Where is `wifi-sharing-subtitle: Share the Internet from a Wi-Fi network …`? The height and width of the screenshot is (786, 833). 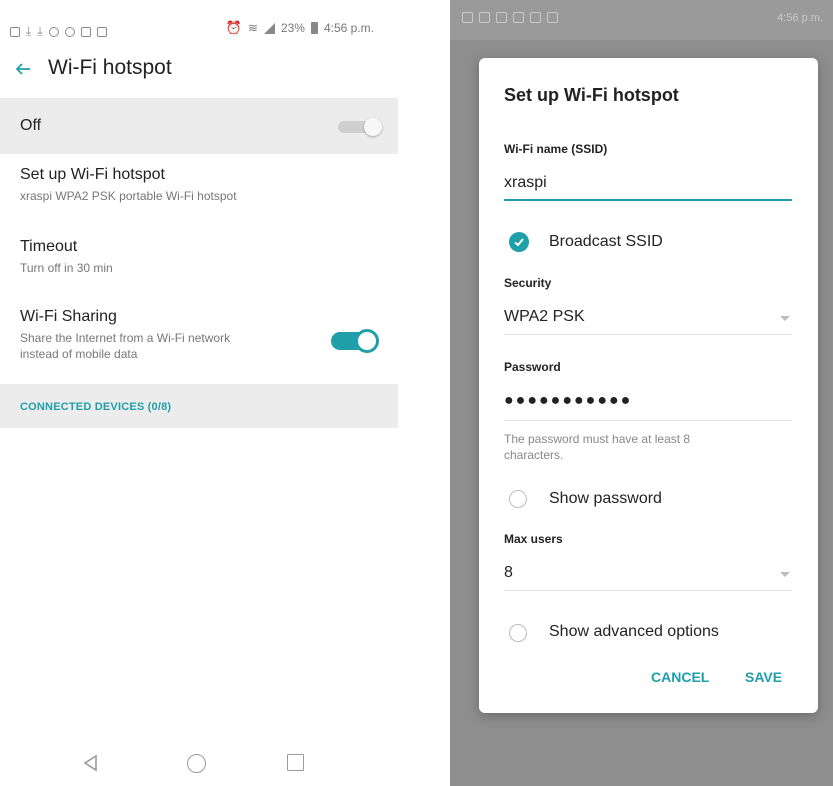 wifi-sharing-subtitle: Share the Internet from a Wi-Fi network … is located at coordinates (125, 346).